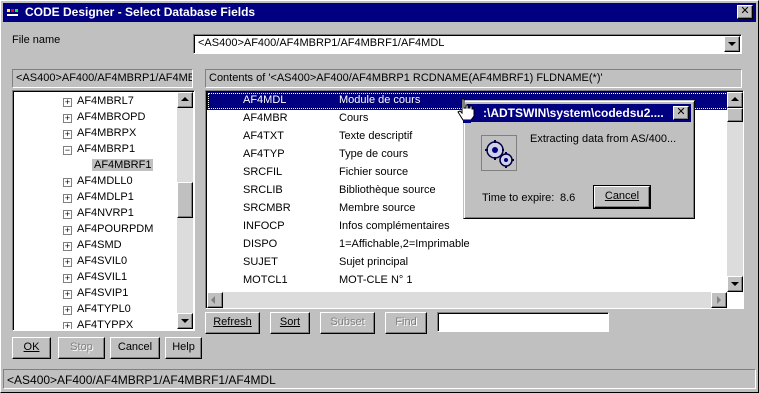  What do you see at coordinates (264, 154) in the screenshot?
I see `field-name: AF4TYP` at bounding box center [264, 154].